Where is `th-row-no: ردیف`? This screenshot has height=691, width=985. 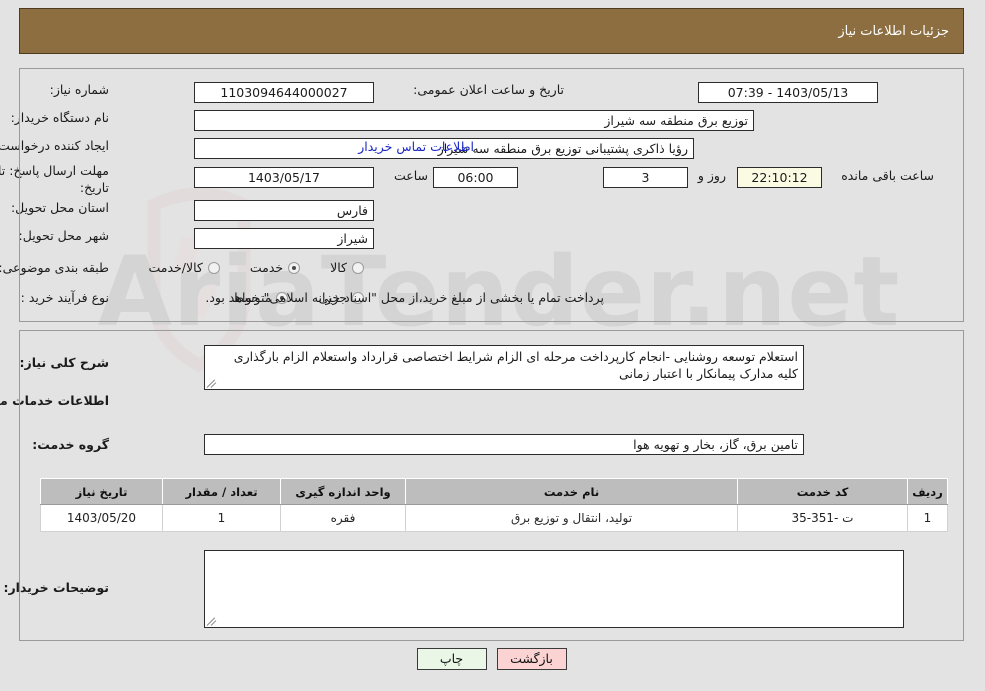
th-row-no: ردیف is located at coordinates (928, 491).